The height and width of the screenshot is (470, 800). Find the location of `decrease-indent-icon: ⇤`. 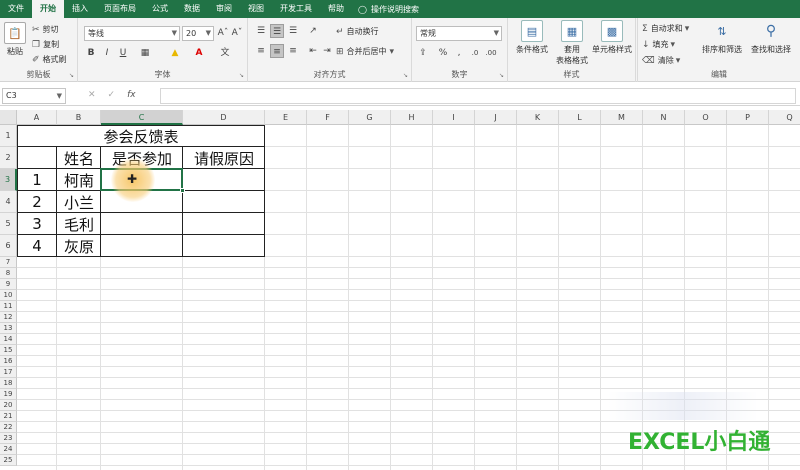

decrease-indent-icon: ⇤ is located at coordinates (313, 51).